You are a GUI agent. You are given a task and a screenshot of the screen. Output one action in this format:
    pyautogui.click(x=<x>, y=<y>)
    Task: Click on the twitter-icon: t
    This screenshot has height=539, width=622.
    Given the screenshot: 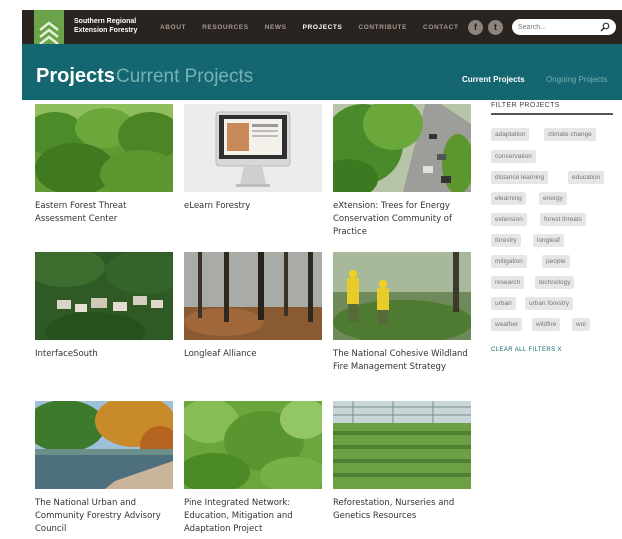 What is the action you would take?
    pyautogui.click(x=495, y=27)
    